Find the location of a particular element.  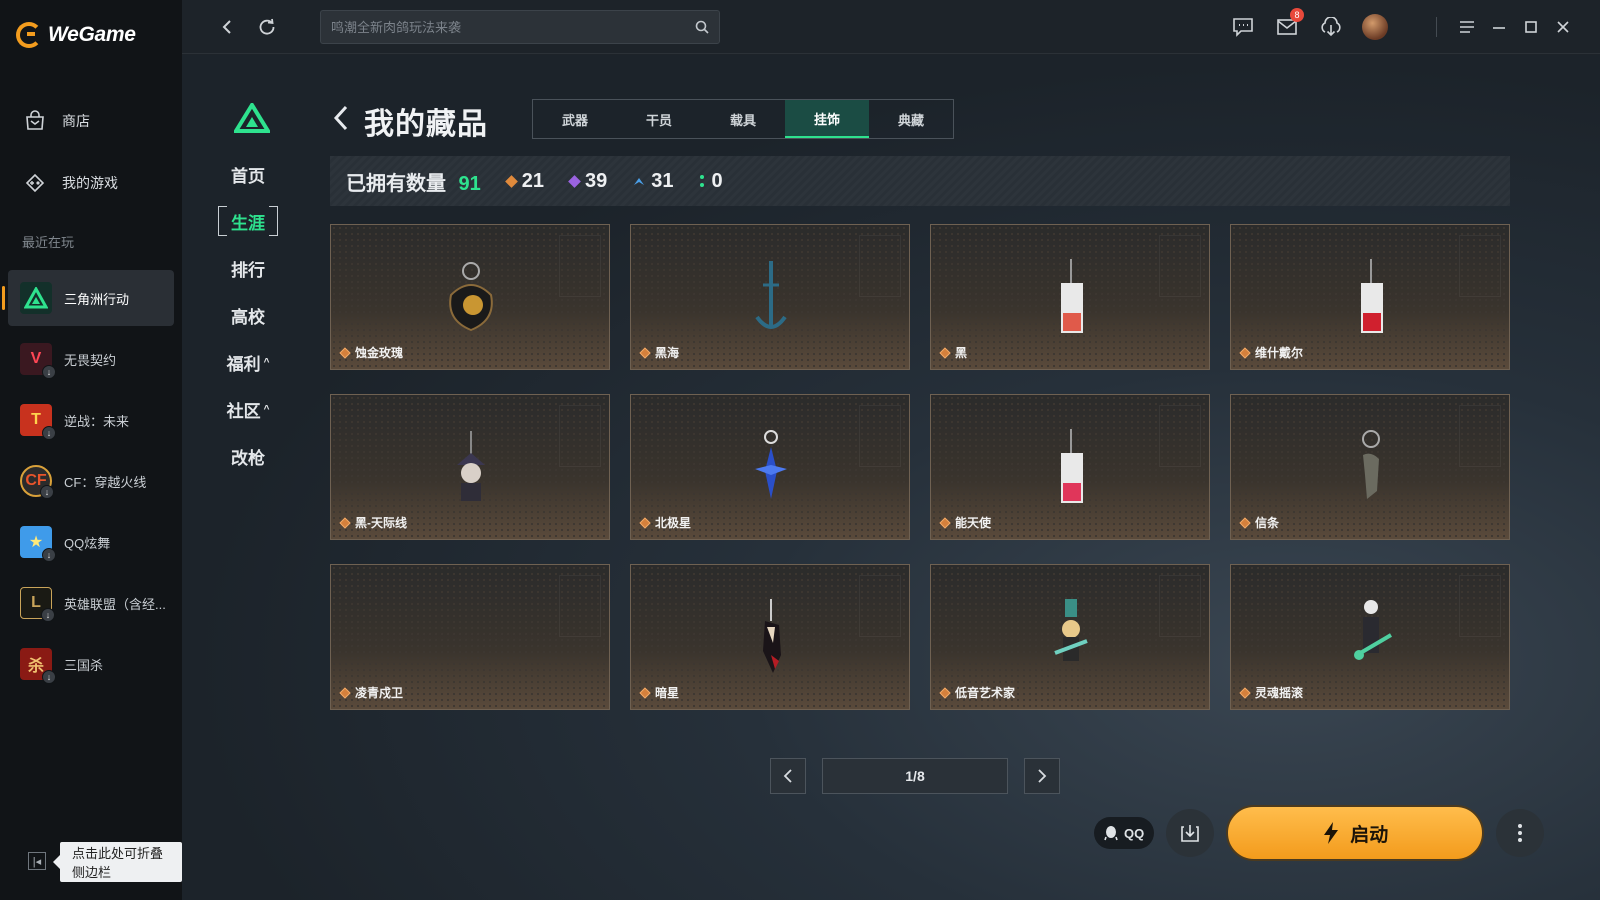

charm-card: 黑 is located at coordinates (1070, 297).